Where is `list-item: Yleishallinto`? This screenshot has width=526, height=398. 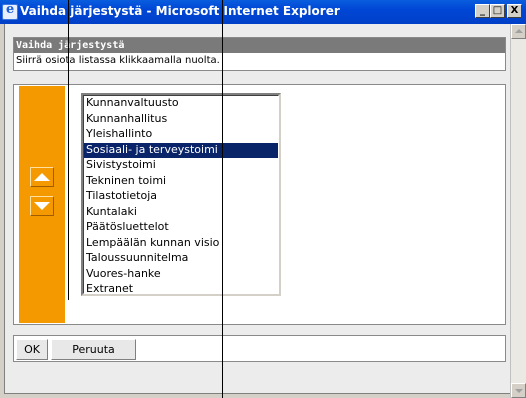
list-item: Yleishallinto is located at coordinates (181, 135).